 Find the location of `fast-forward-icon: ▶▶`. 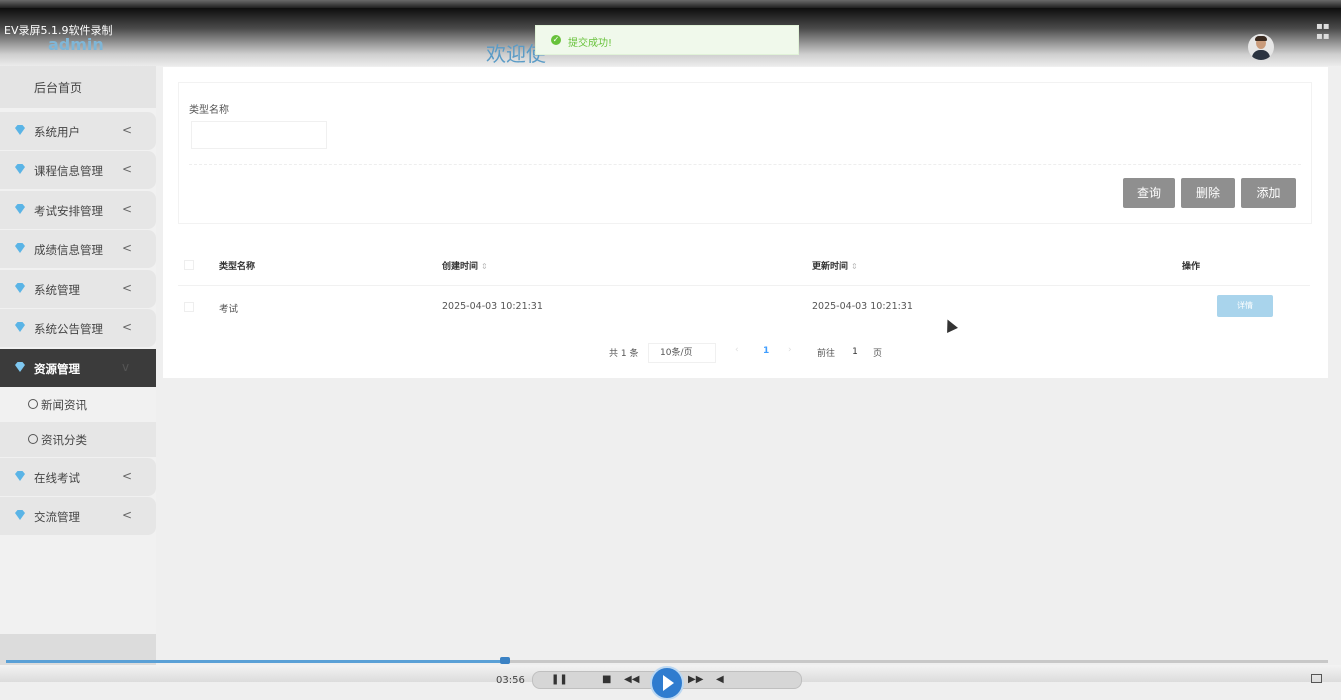

fast-forward-icon: ▶▶ is located at coordinates (695, 679).